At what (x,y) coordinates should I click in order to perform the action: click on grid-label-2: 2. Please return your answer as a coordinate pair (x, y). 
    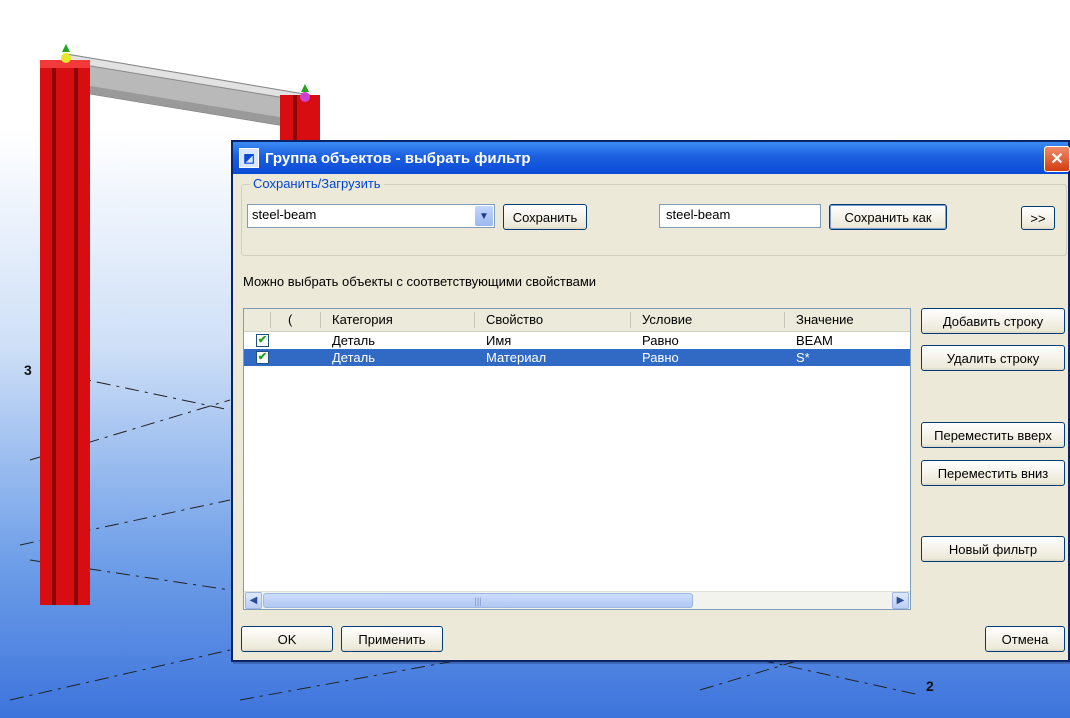
    Looking at the image, I should click on (930, 686).